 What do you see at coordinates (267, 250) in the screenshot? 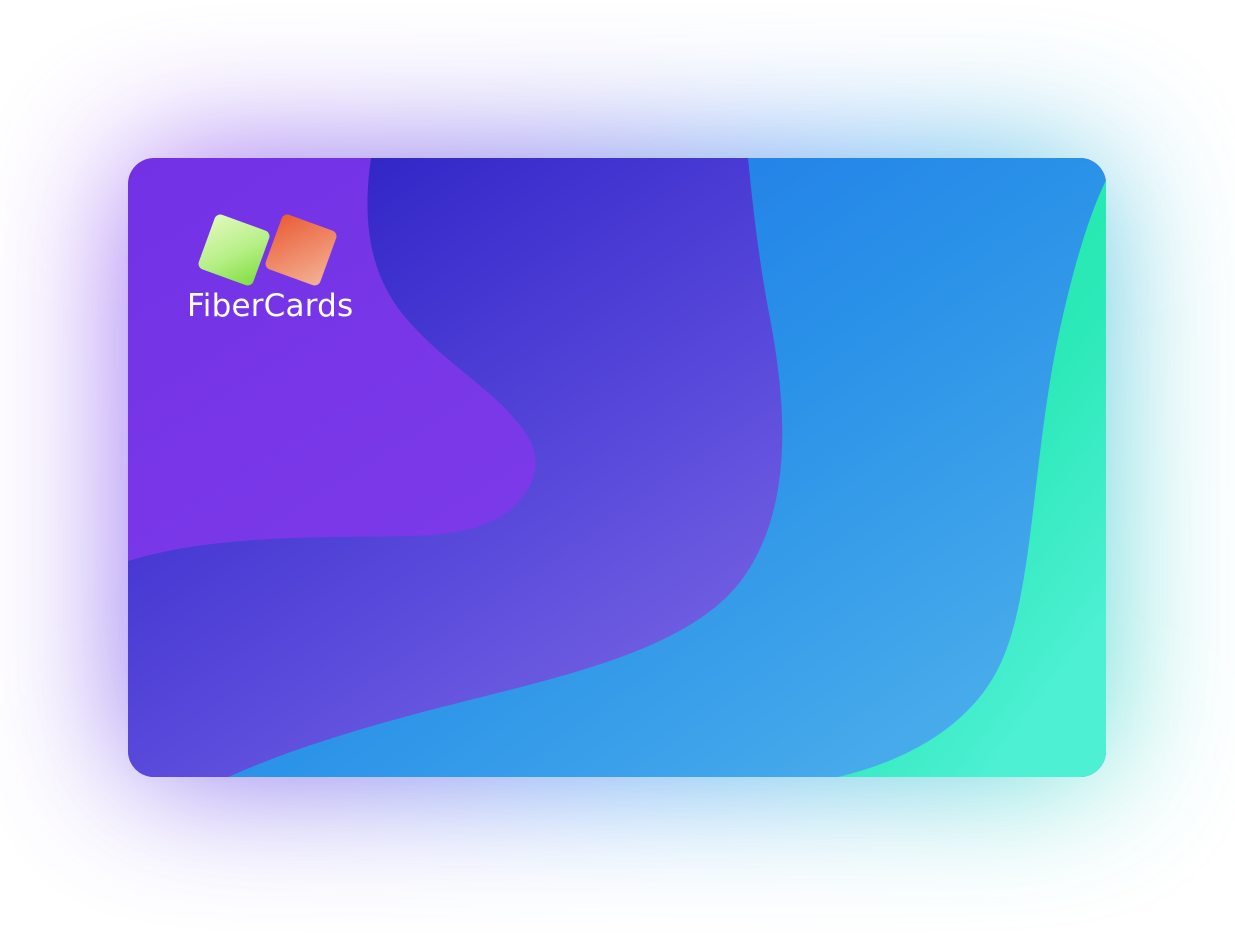
I see `two-tilted-squares-logo-icon` at bounding box center [267, 250].